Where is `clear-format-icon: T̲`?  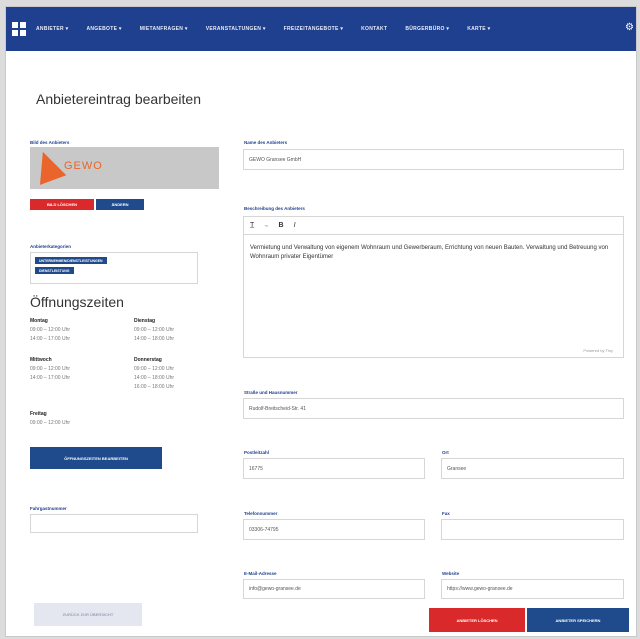 clear-format-icon: T̲ is located at coordinates (252, 225).